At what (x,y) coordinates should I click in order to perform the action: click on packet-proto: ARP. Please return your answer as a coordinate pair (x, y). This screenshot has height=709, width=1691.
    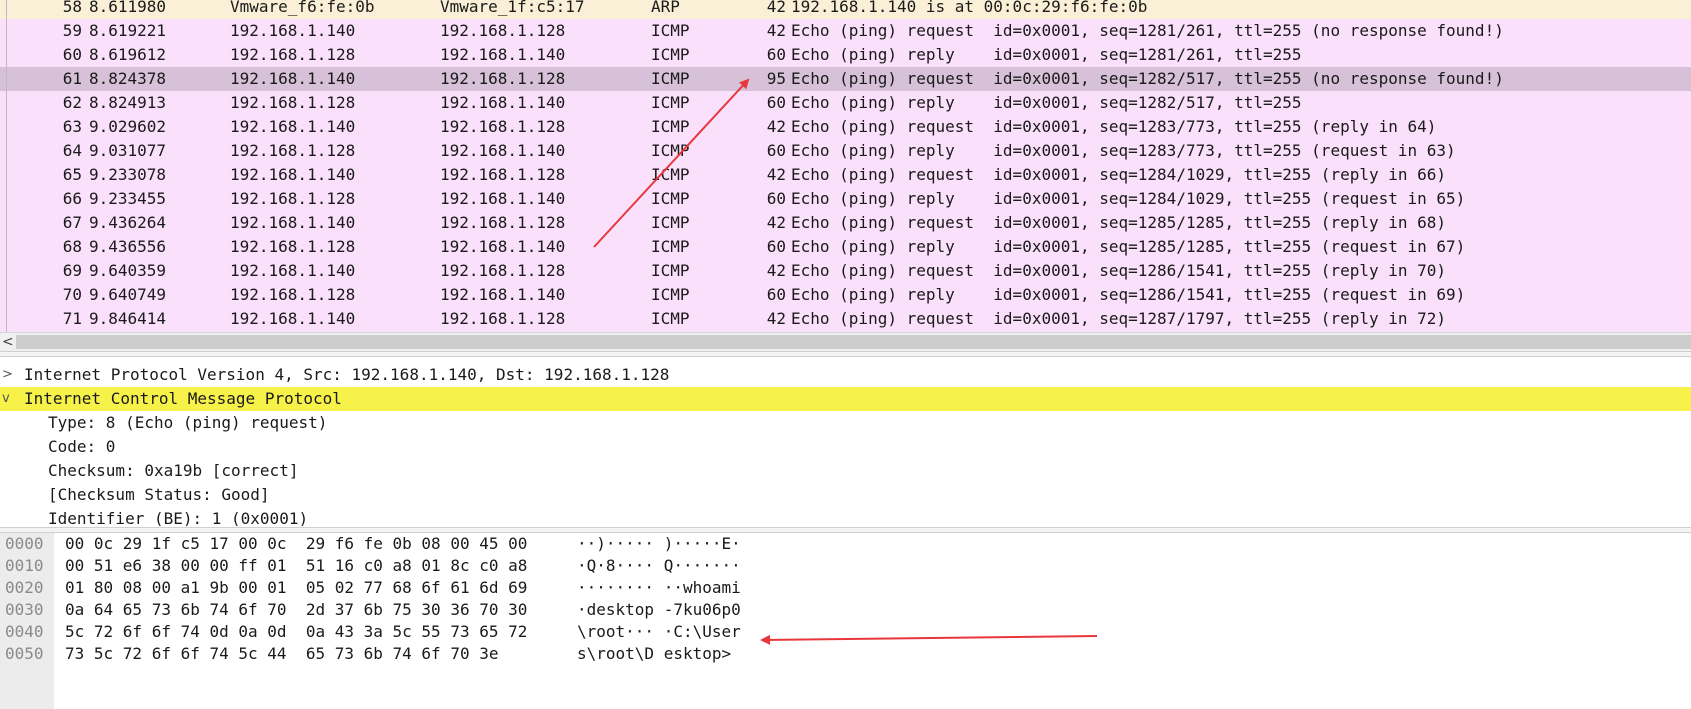
    Looking at the image, I should click on (665, 8).